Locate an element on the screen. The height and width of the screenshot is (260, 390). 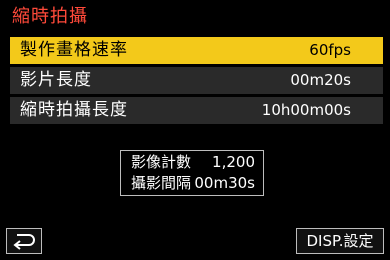
menu-item-value: 60fps is located at coordinates (330, 50).